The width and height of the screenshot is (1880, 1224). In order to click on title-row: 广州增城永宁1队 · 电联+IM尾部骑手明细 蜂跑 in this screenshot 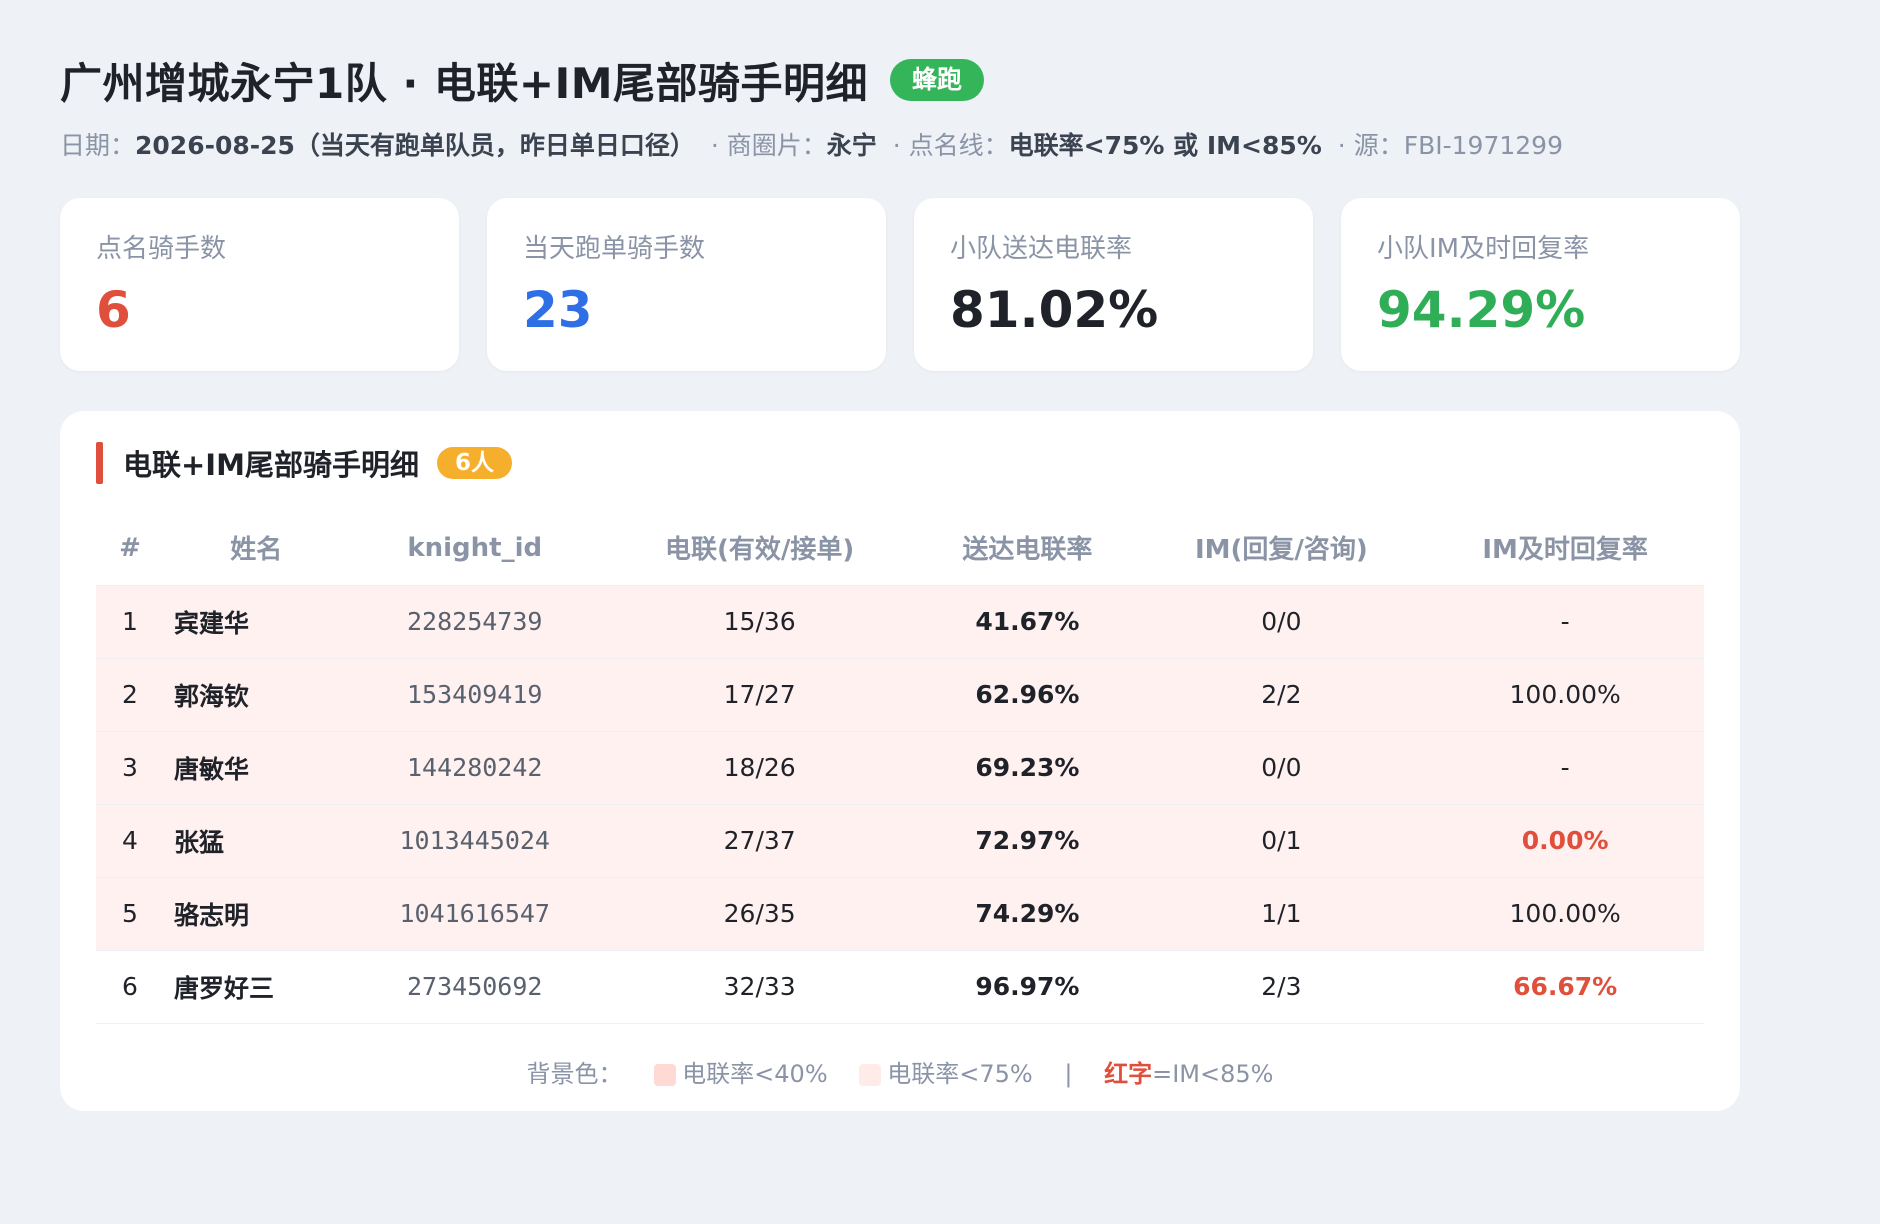, I will do `click(940, 80)`.